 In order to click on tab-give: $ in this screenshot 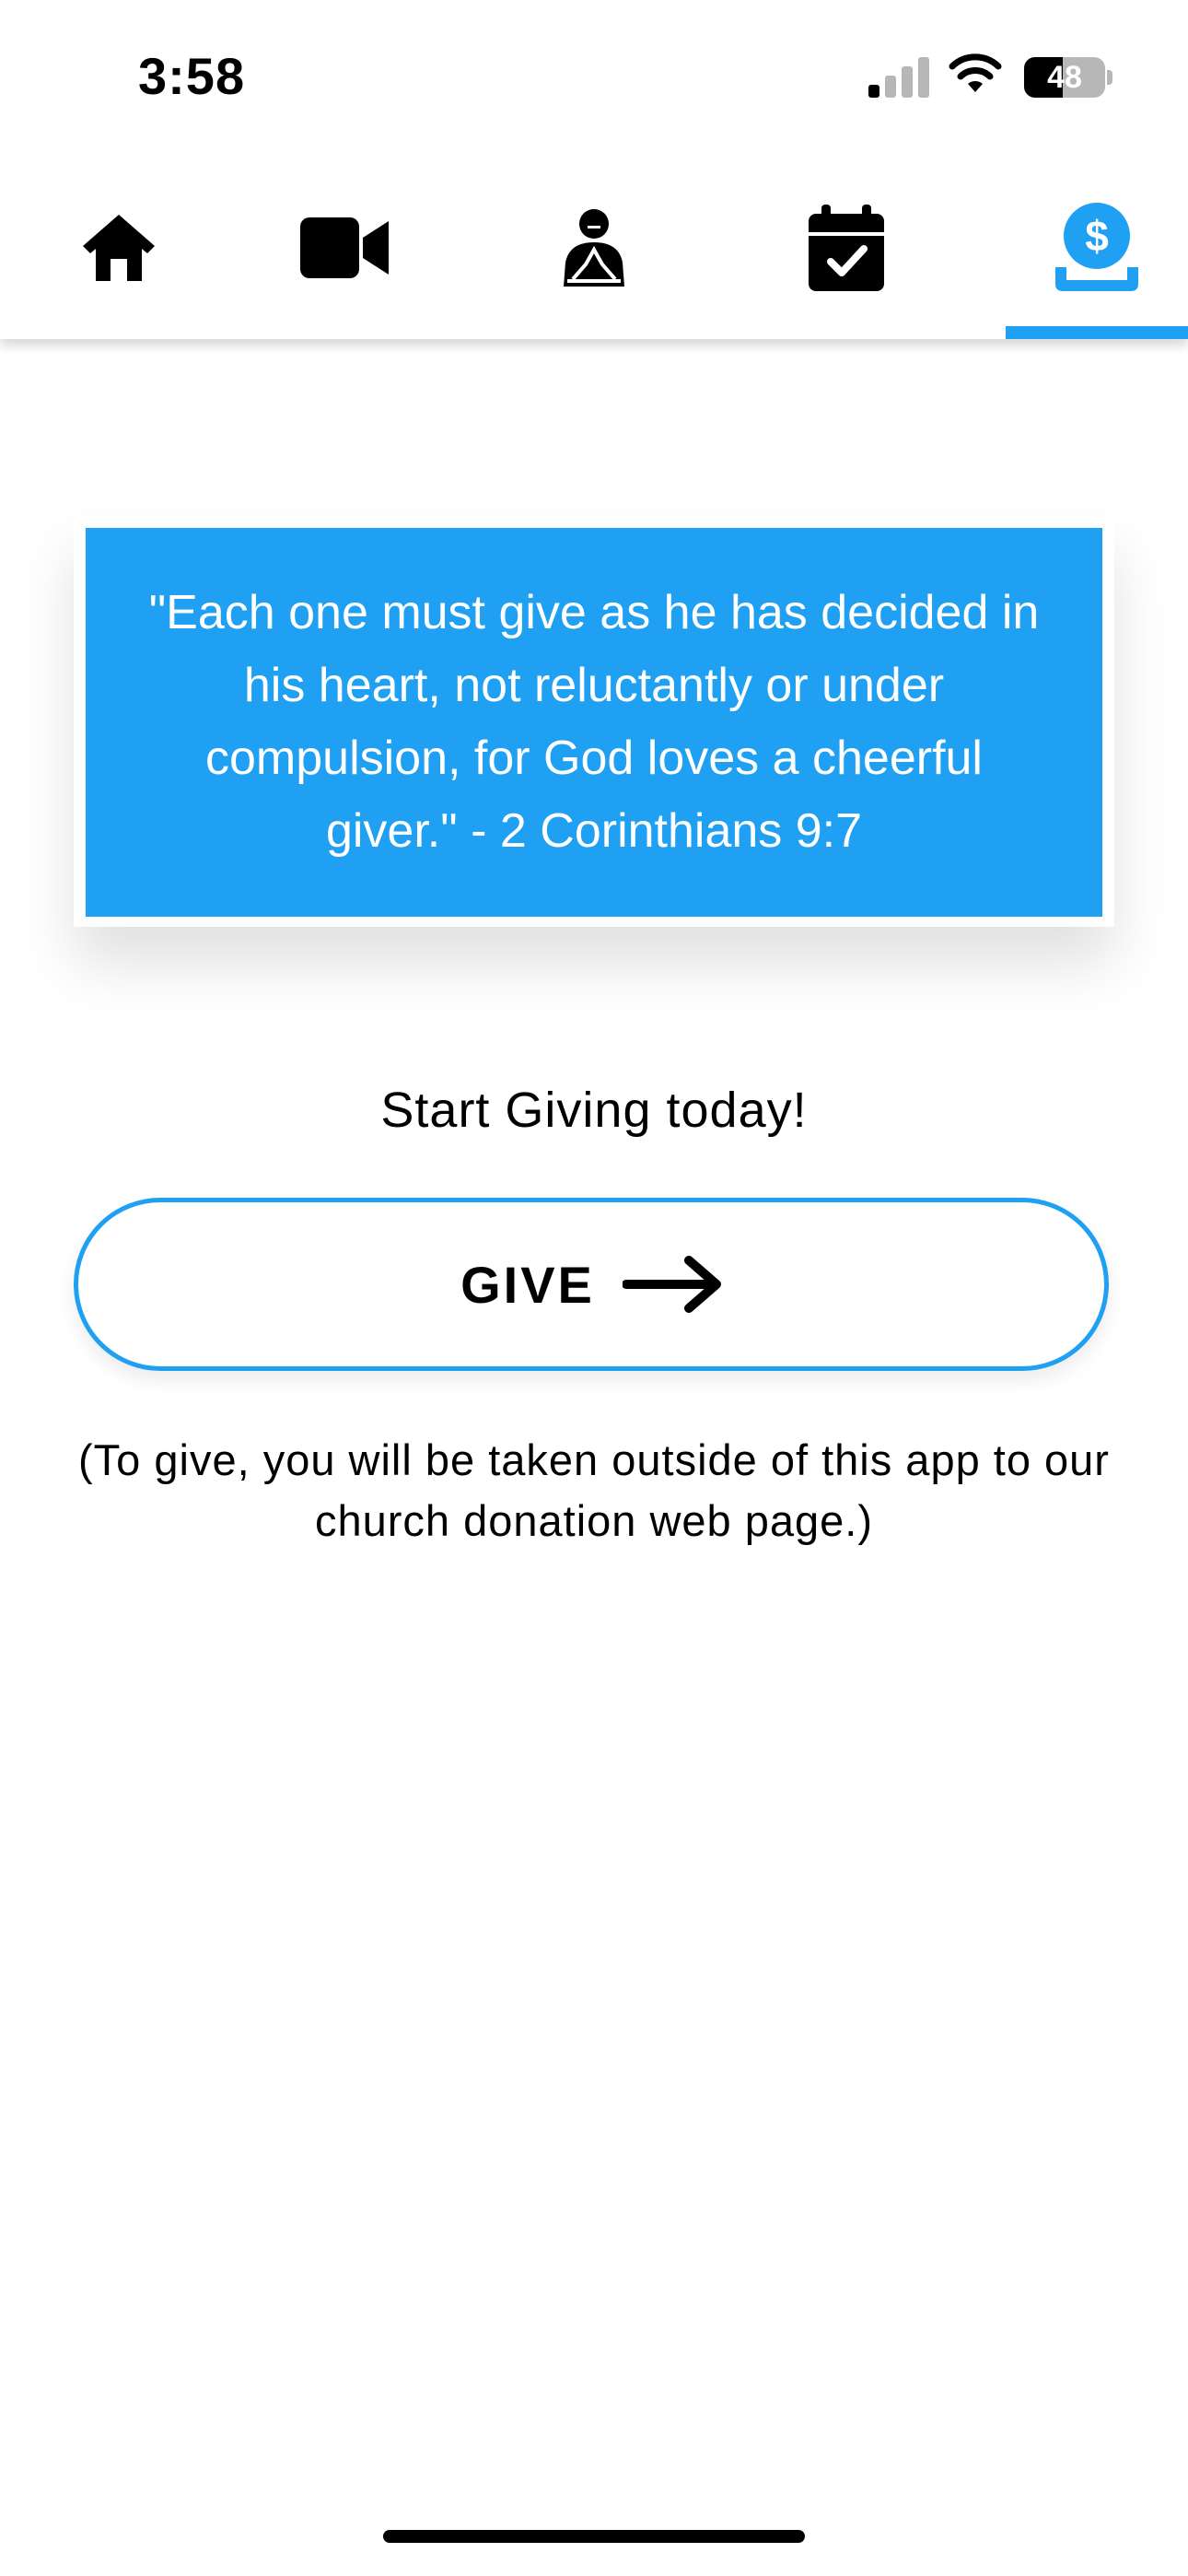, I will do `click(1083, 248)`.